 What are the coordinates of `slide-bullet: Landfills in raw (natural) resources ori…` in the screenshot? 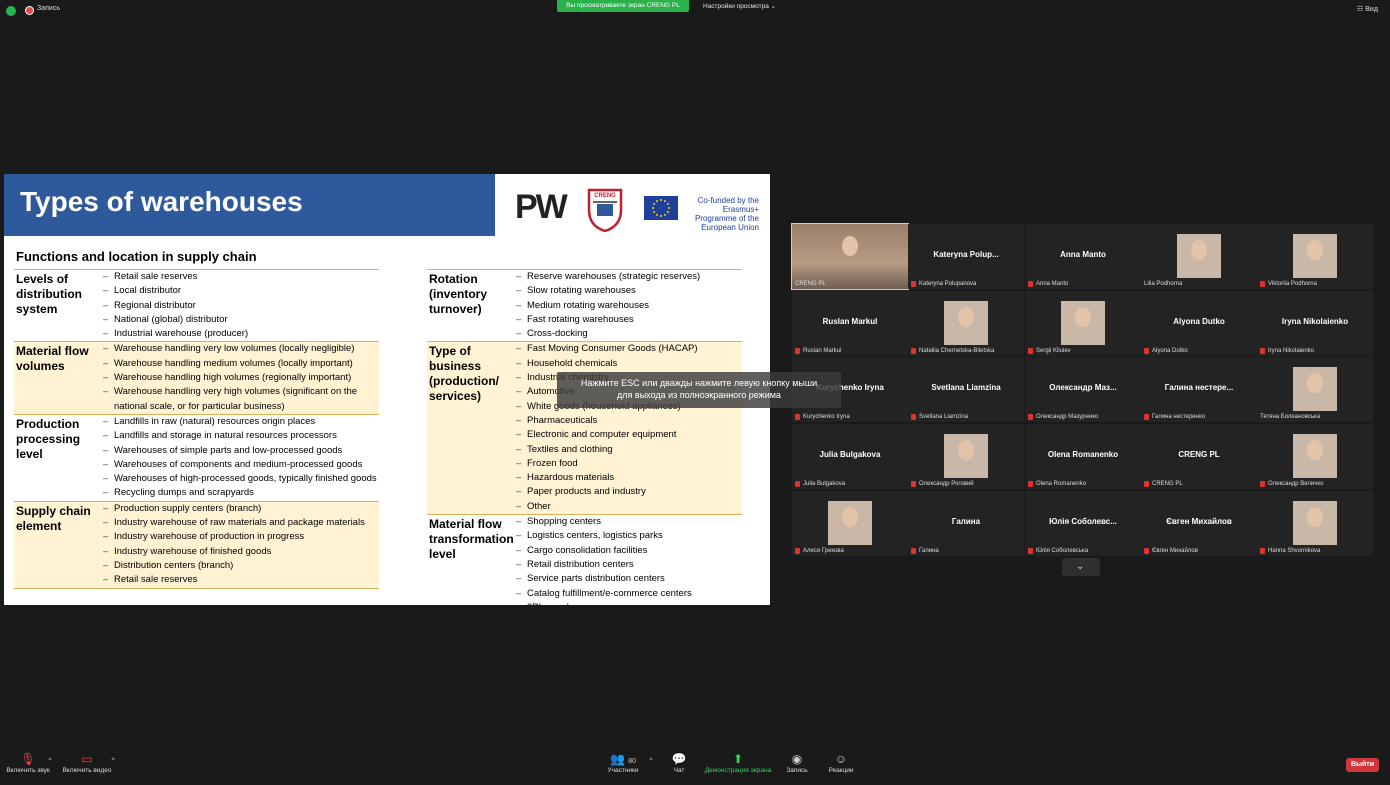 It's located at (241, 422).